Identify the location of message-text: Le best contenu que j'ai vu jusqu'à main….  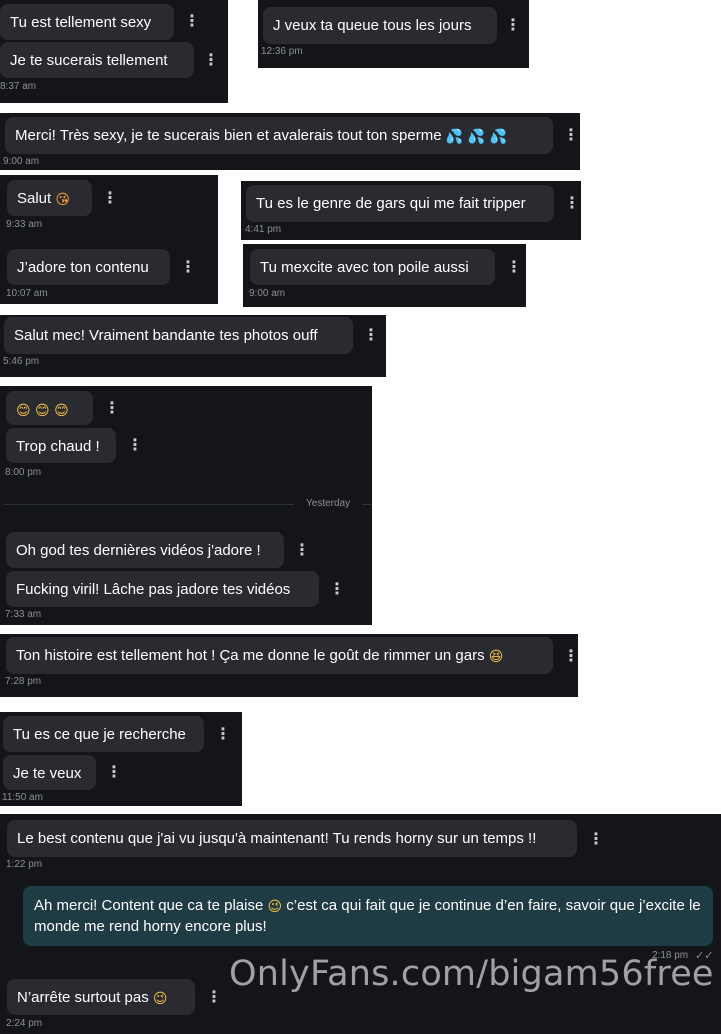
(277, 838).